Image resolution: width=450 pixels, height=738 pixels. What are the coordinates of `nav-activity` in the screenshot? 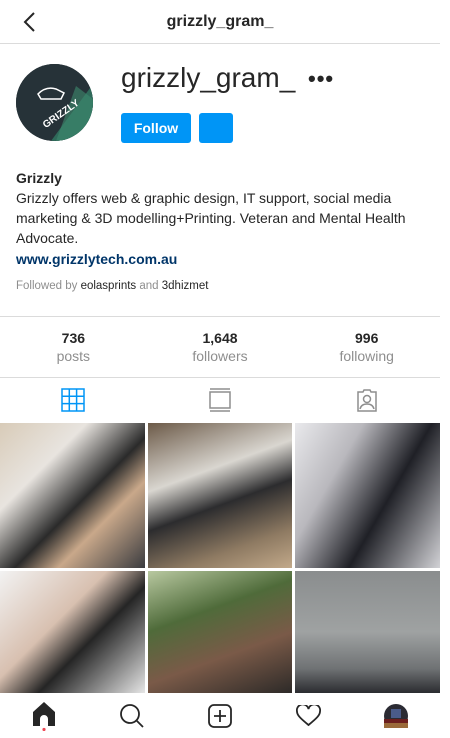 It's located at (308, 715).